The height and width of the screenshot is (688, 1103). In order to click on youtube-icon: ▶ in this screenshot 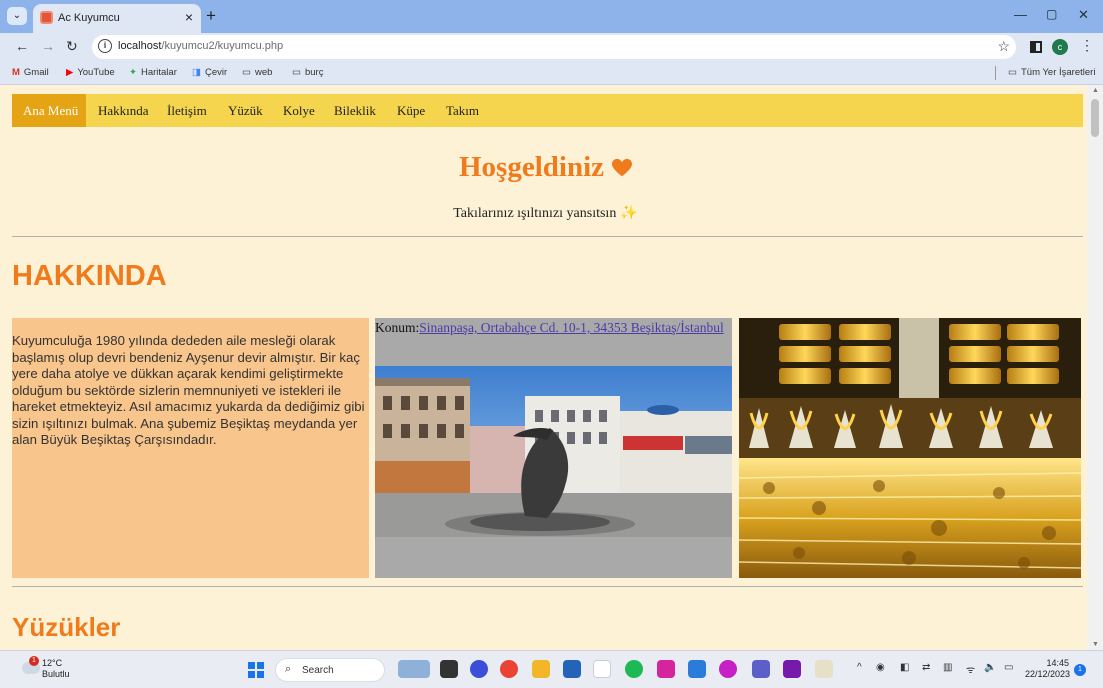, I will do `click(70, 72)`.